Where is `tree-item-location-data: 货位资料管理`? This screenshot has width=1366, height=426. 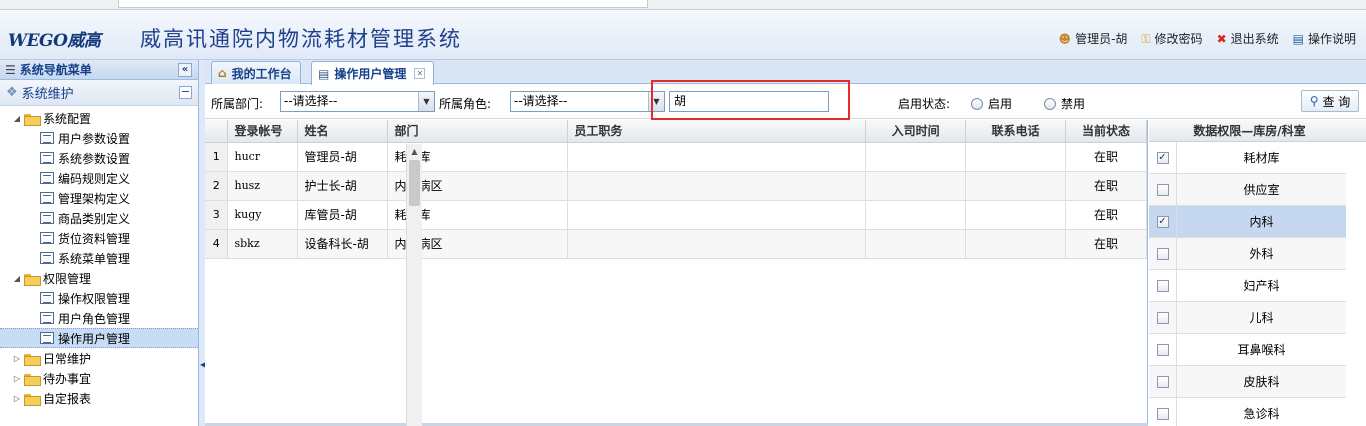 tree-item-location-data: 货位资料管理 is located at coordinates (99, 238).